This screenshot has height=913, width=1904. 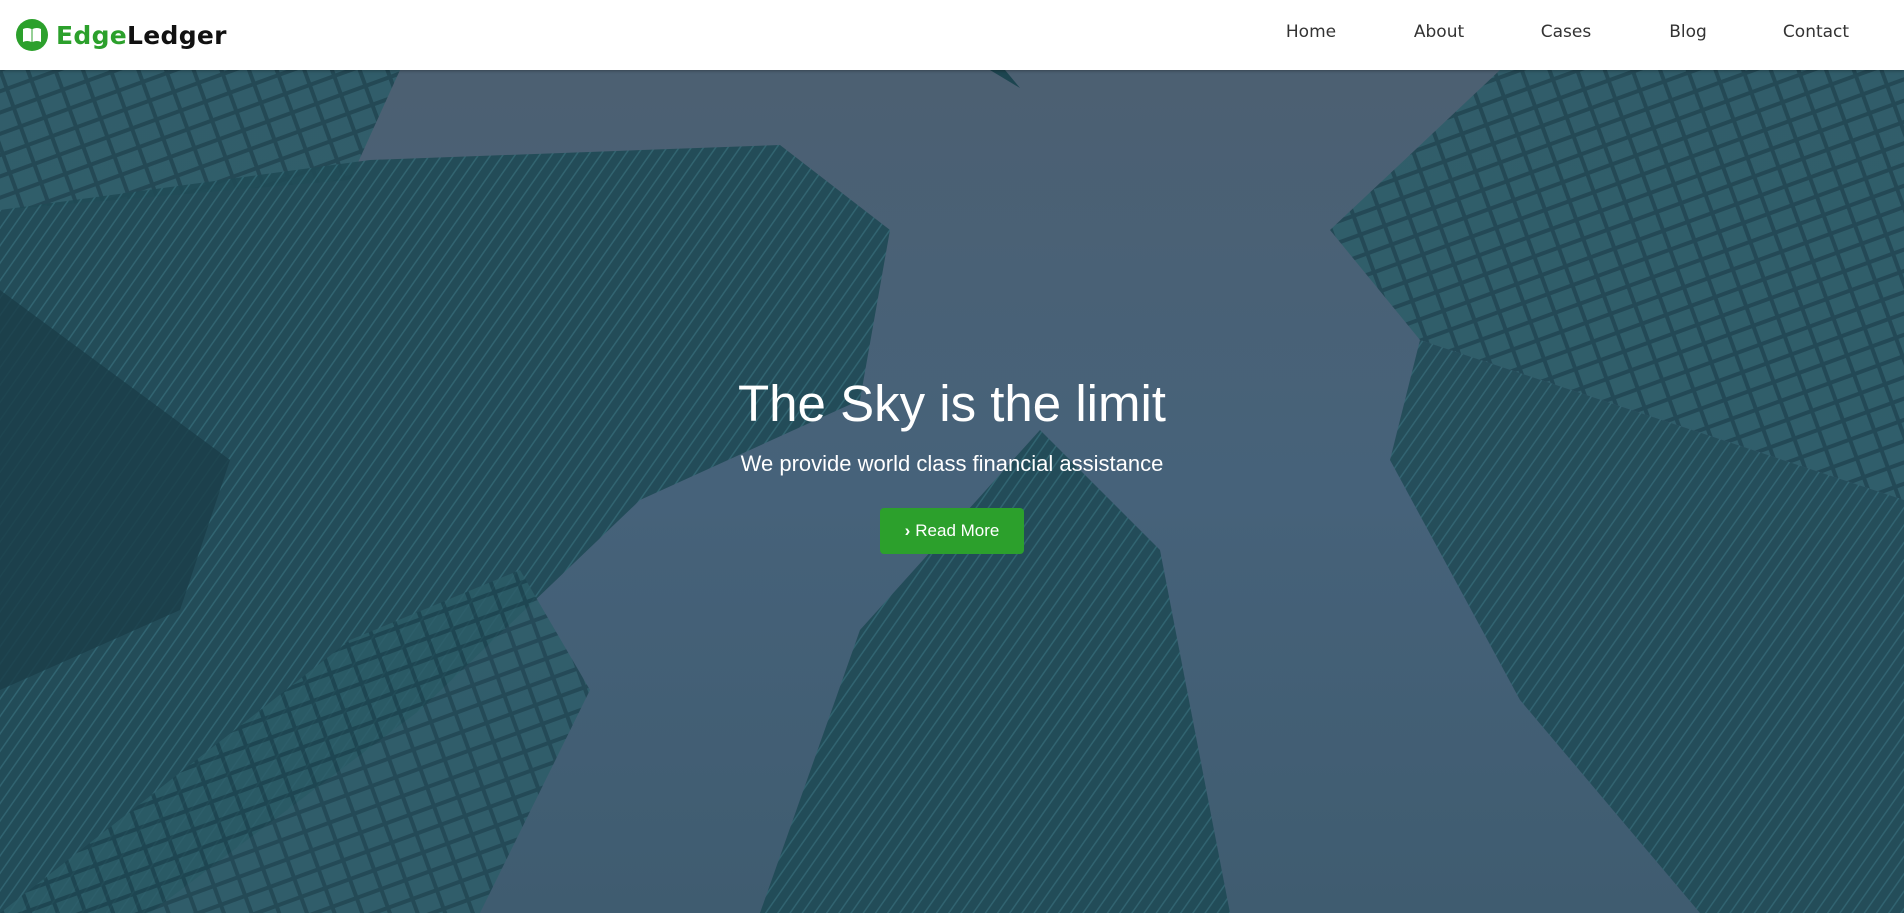 What do you see at coordinates (92, 35) in the screenshot?
I see `brand-name-part1: Edge` at bounding box center [92, 35].